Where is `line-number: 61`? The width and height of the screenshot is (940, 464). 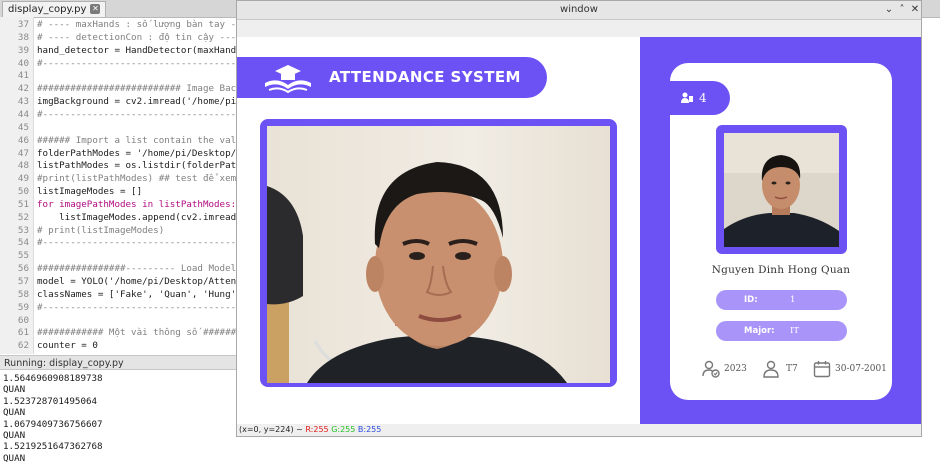 line-number: 61 is located at coordinates (23, 333).